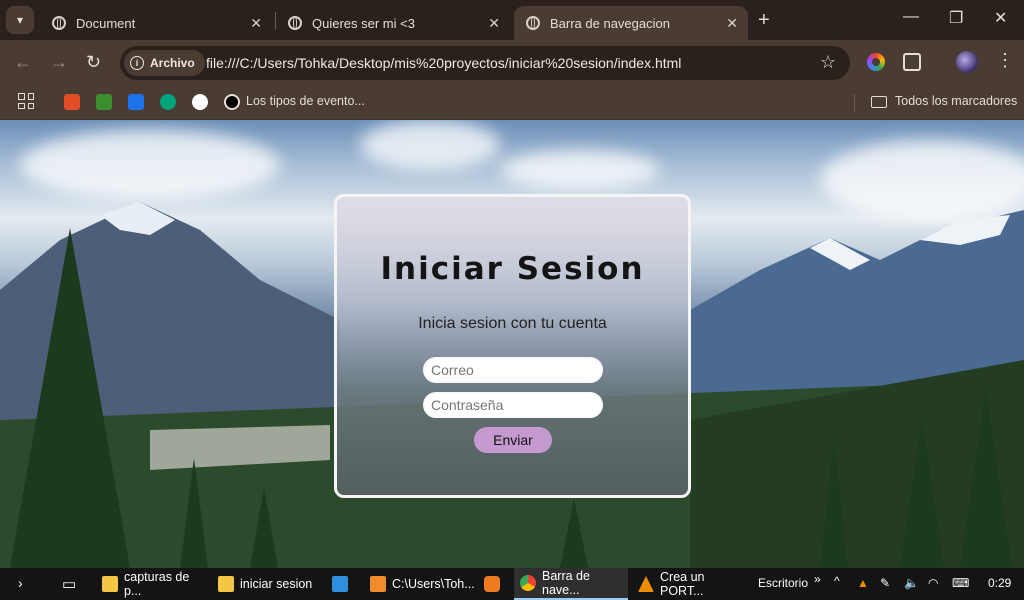 The height and width of the screenshot is (600, 1024). What do you see at coordinates (72, 102) in the screenshot?
I see `html-icon` at bounding box center [72, 102].